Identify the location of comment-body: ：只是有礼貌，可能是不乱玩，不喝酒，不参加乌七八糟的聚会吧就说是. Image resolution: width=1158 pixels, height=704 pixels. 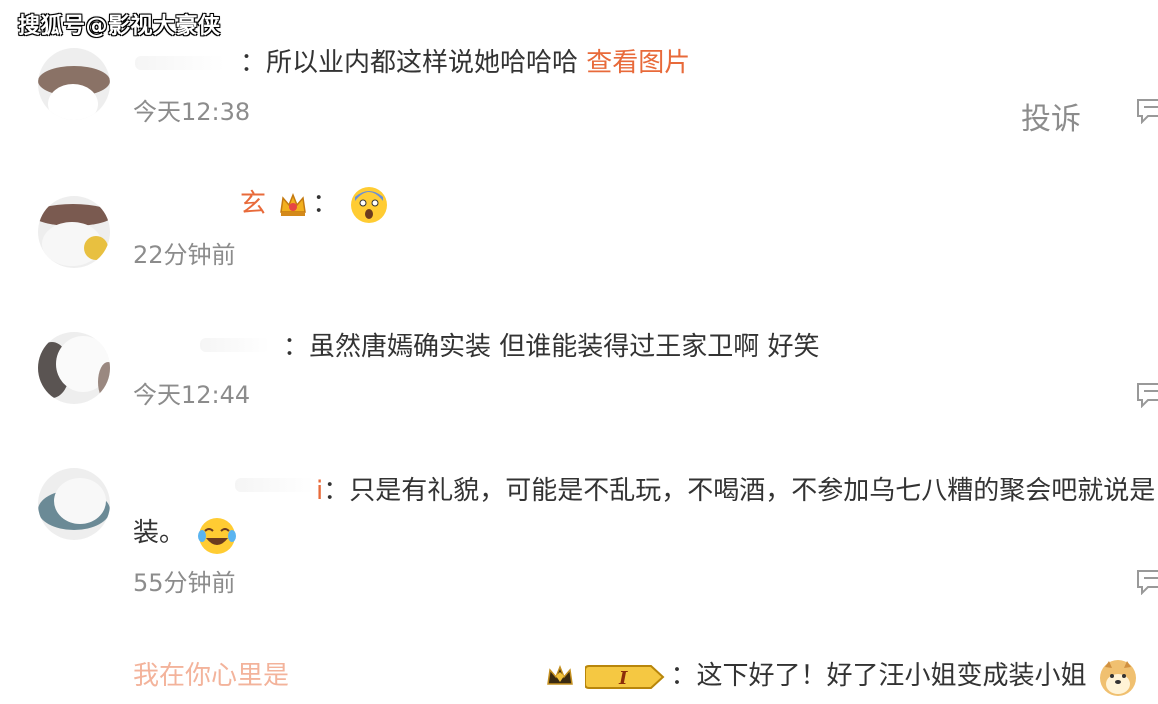
(739, 491).